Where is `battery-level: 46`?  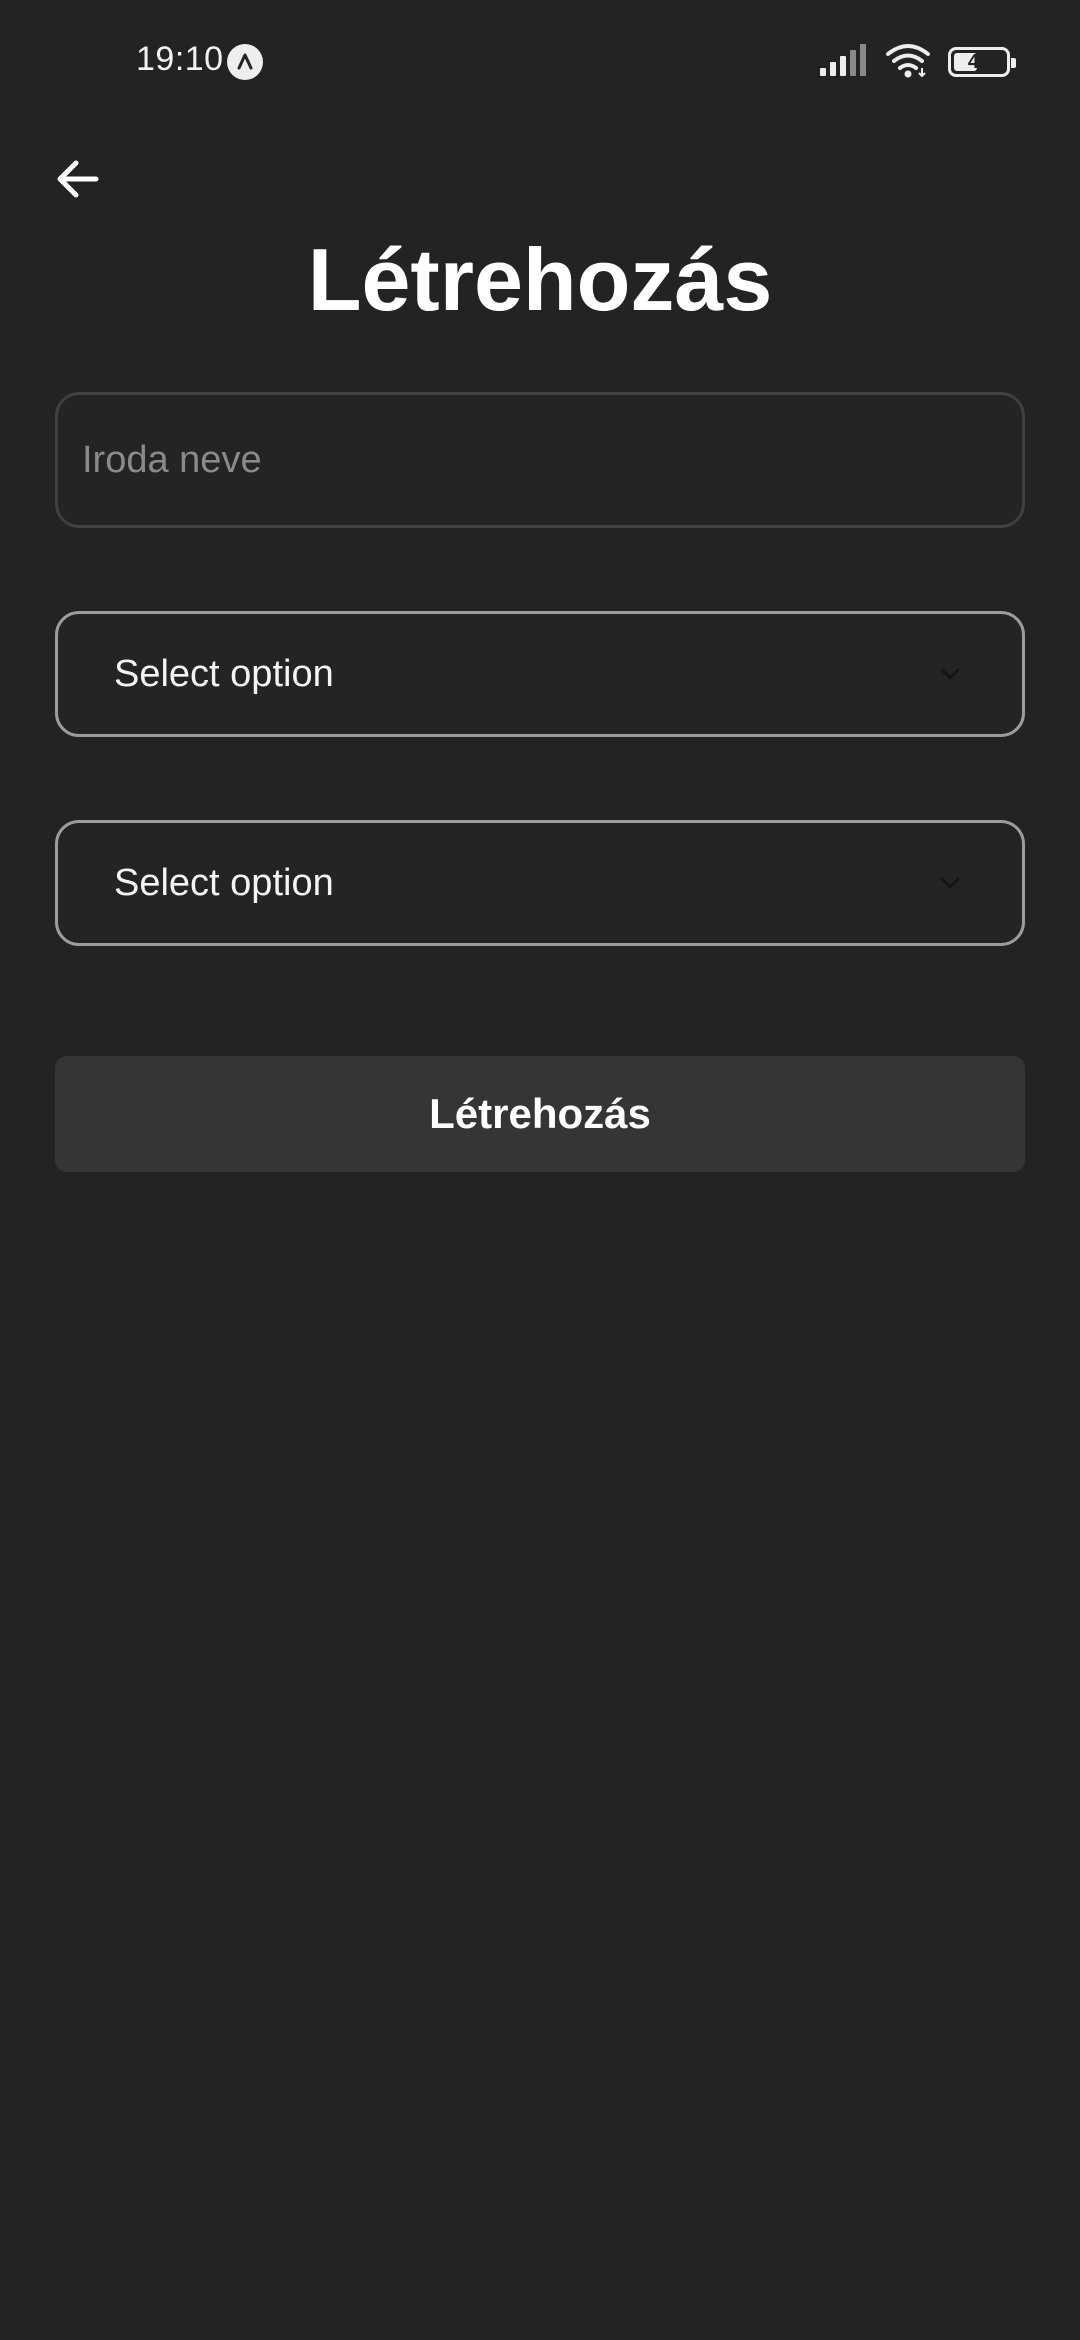 battery-level: 46 is located at coordinates (979, 61).